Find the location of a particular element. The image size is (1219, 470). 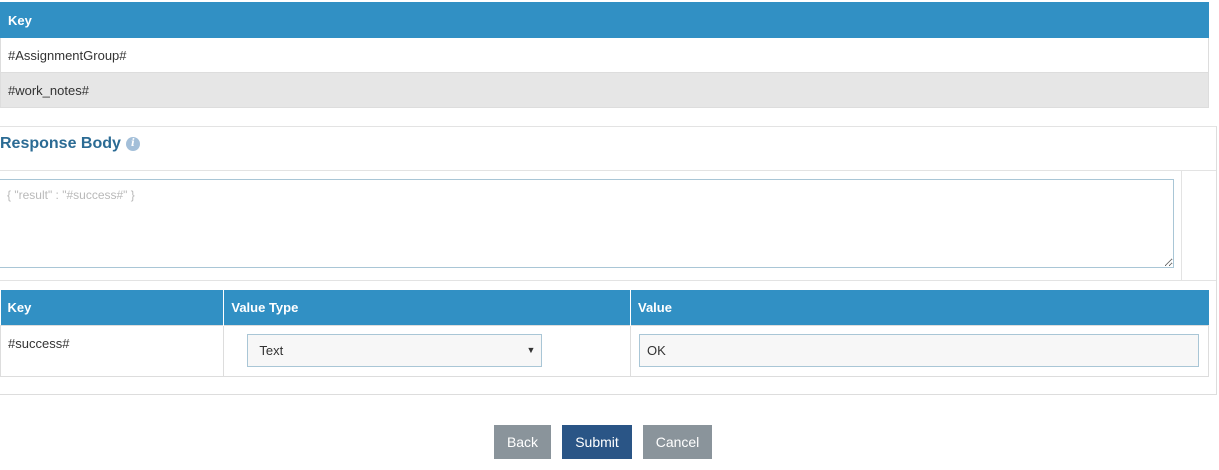

value-type-selected: Text is located at coordinates (271, 350).